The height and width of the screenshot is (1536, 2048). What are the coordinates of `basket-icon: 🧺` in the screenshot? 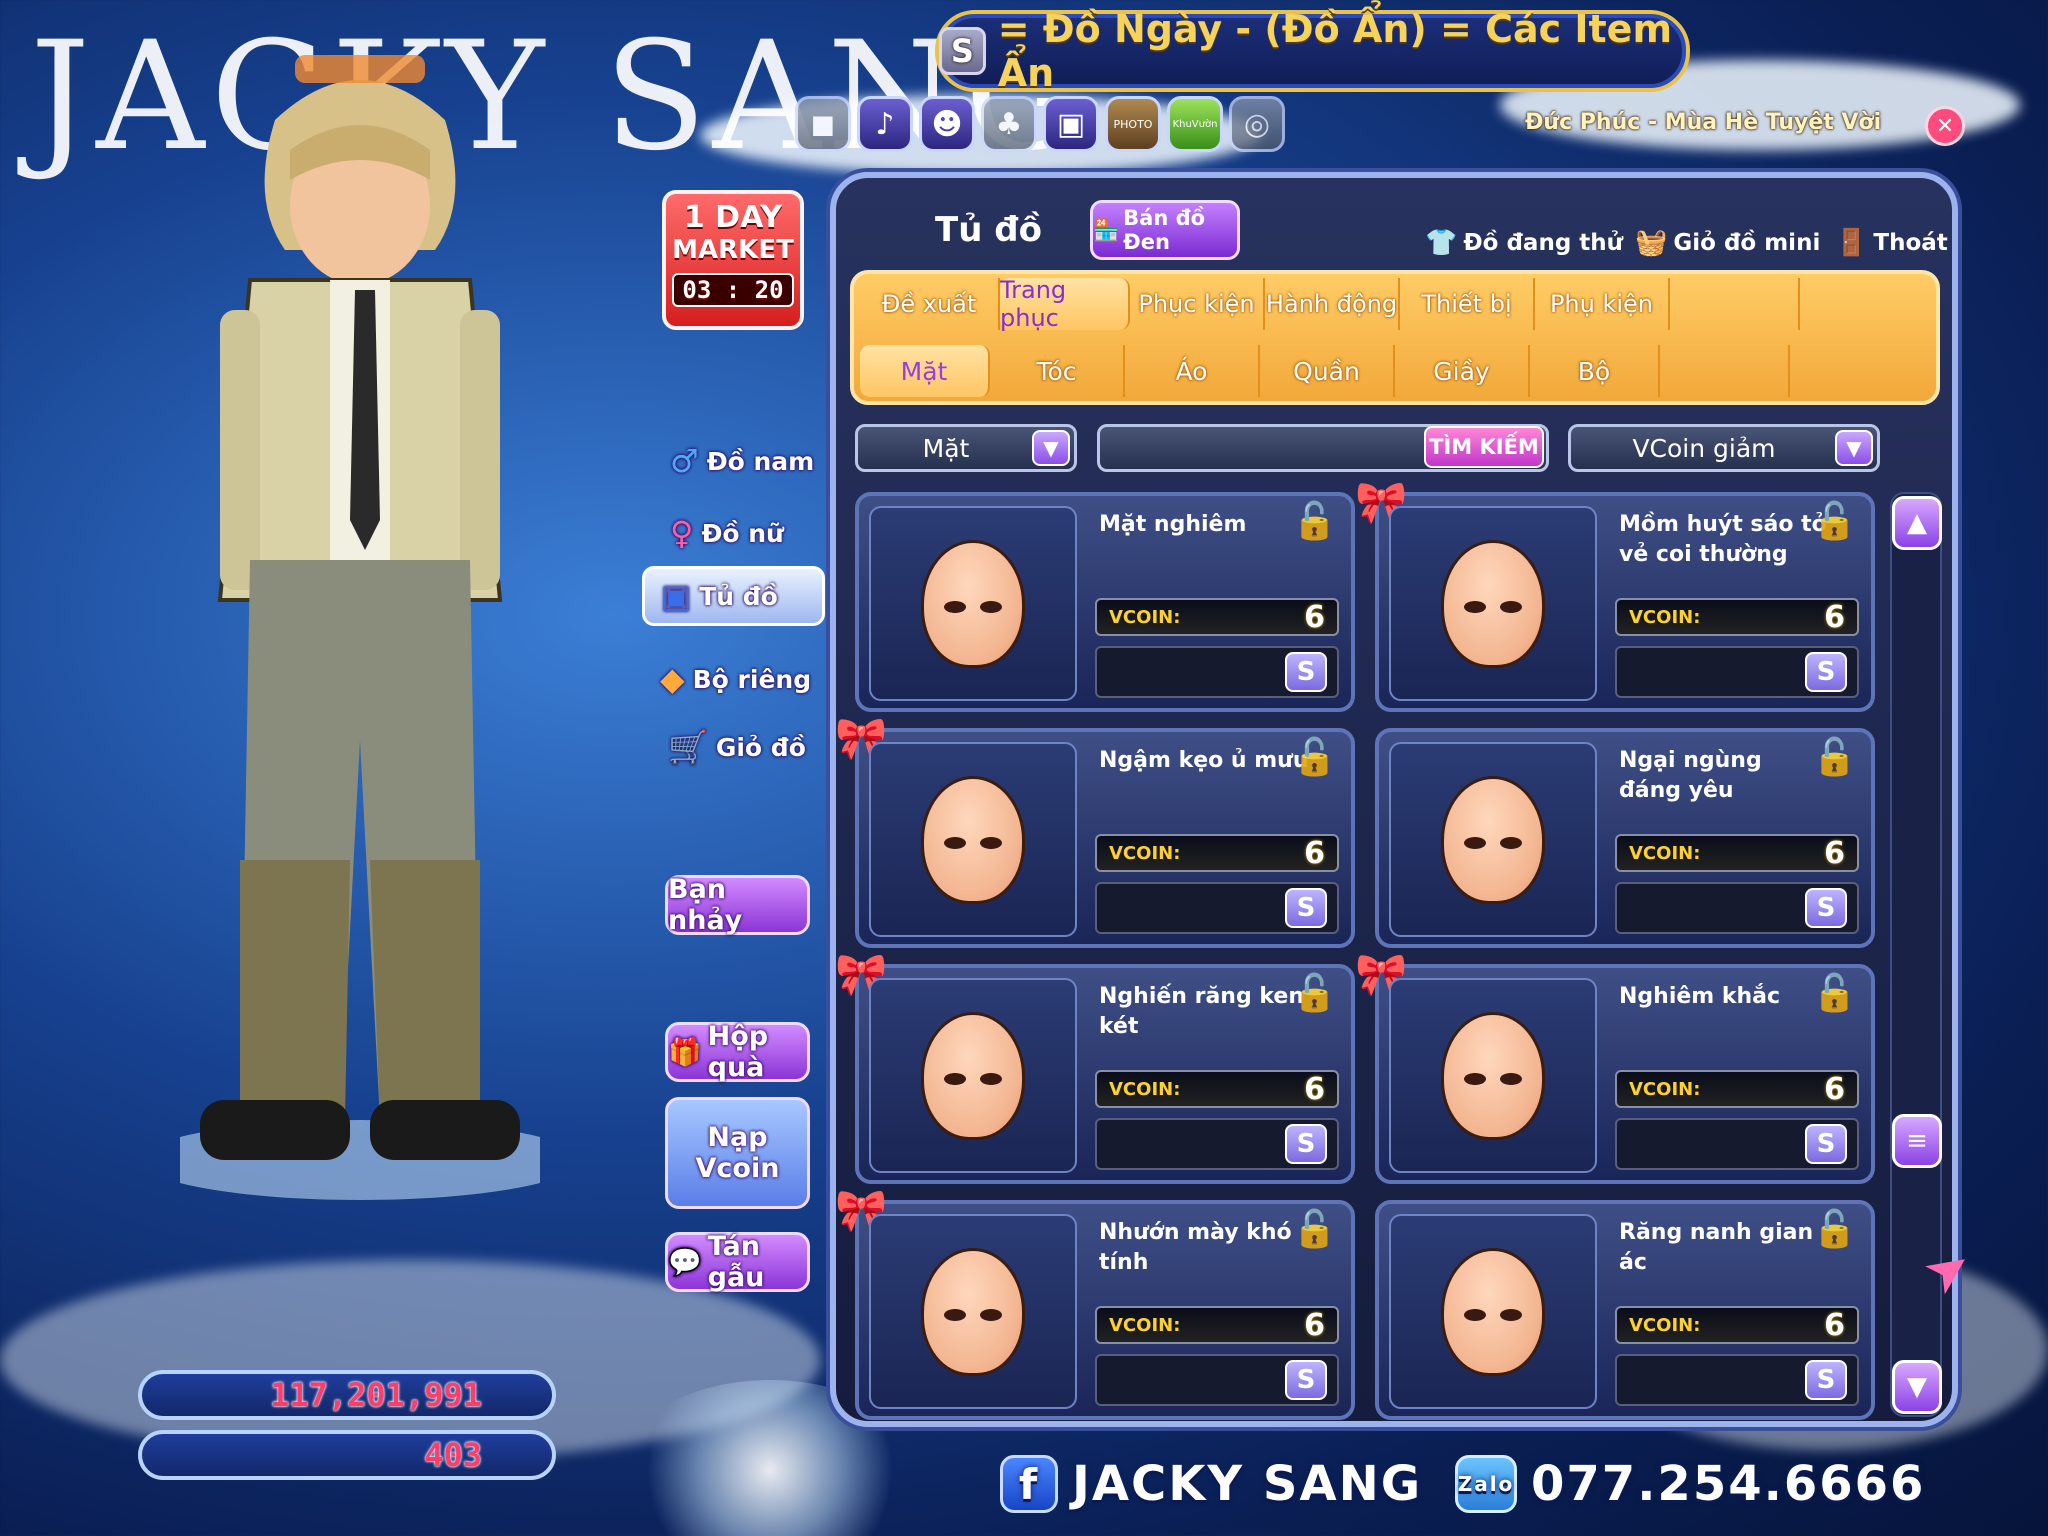 It's located at (1651, 243).